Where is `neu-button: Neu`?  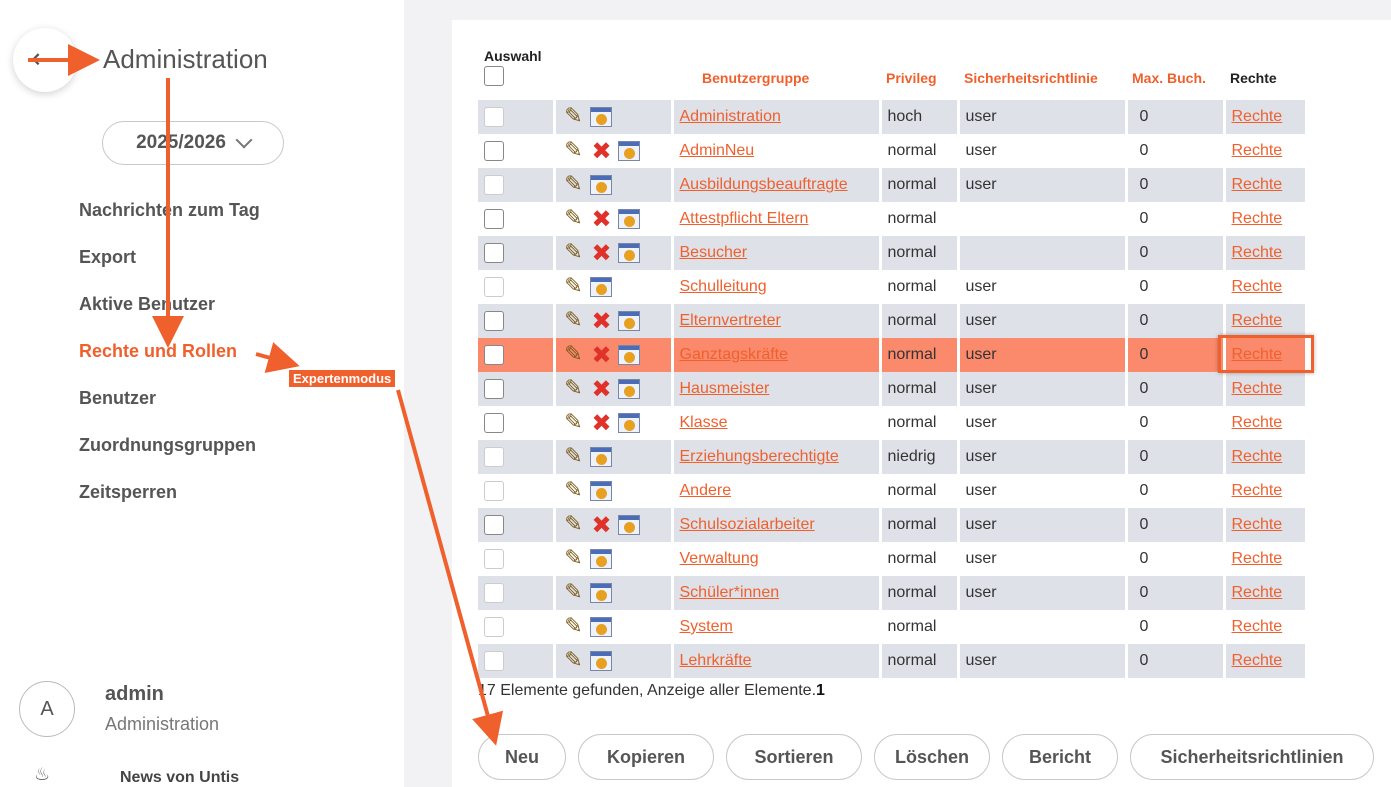 neu-button: Neu is located at coordinates (522, 757).